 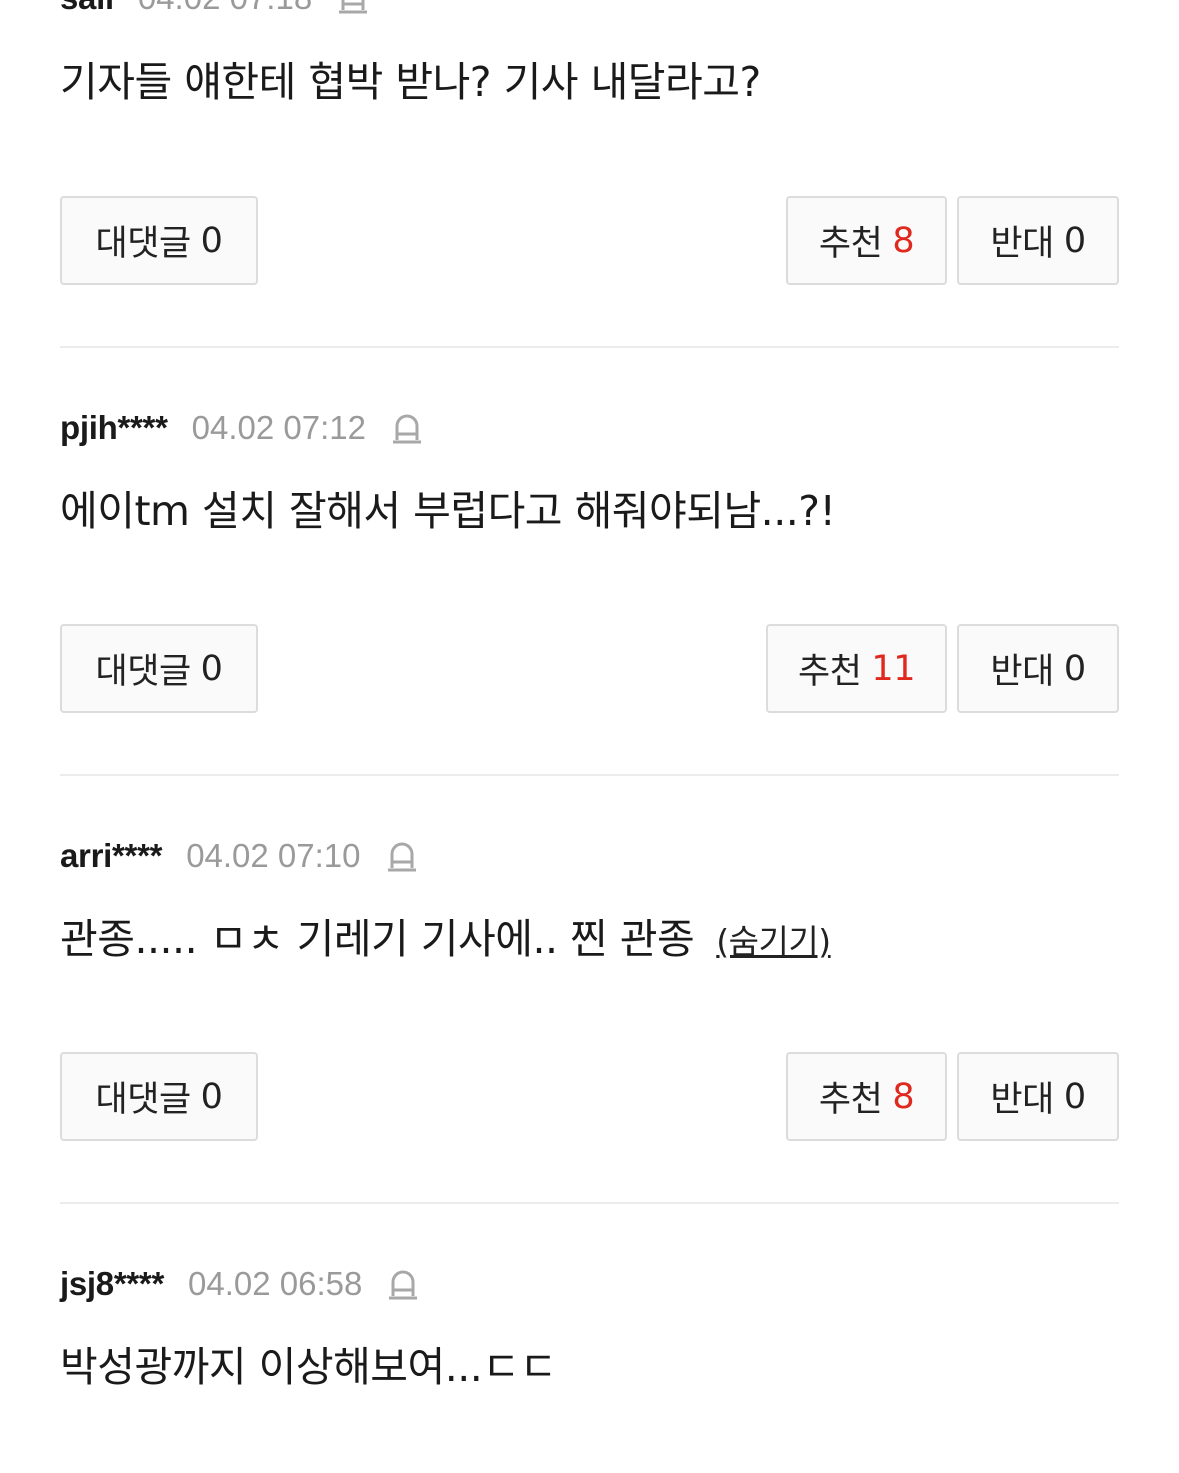 What do you see at coordinates (589, 1364) in the screenshot?
I see `comment-item: jsj8**** 04.02 06:58 박성광까지 이상해보여...ㄷㄷ` at bounding box center [589, 1364].